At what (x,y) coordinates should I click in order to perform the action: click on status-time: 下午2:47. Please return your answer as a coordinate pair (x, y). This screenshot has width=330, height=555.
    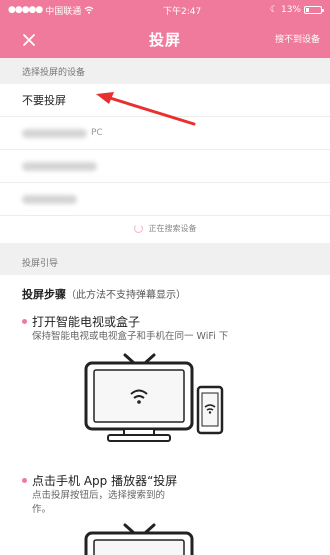
    Looking at the image, I should click on (182, 11).